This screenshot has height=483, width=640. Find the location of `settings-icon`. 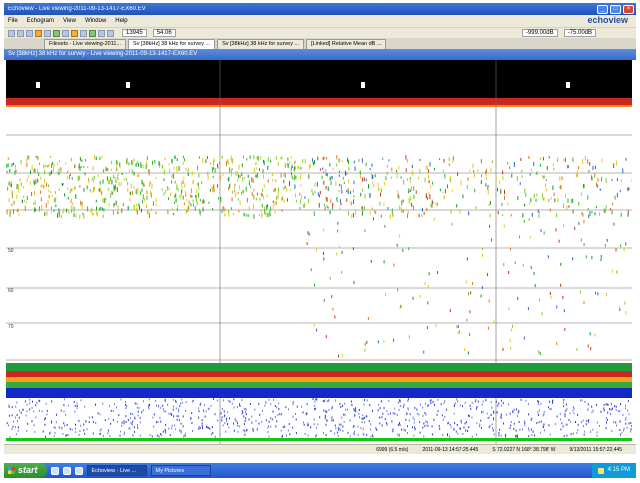

settings-icon is located at coordinates (101, 33).